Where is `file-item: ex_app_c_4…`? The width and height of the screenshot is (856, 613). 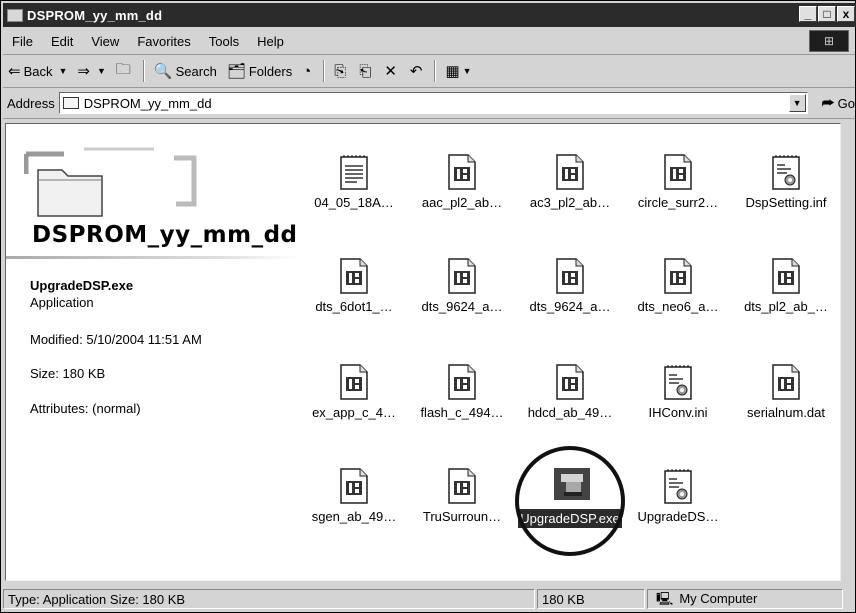 file-item: ex_app_c_4… is located at coordinates (354, 392).